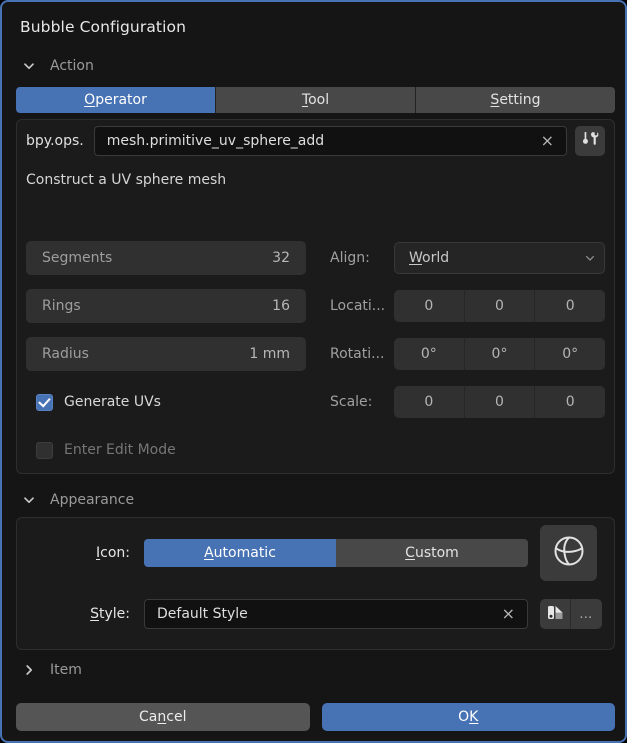  I want to click on scale-triplet: 0 0 0, so click(499, 402).